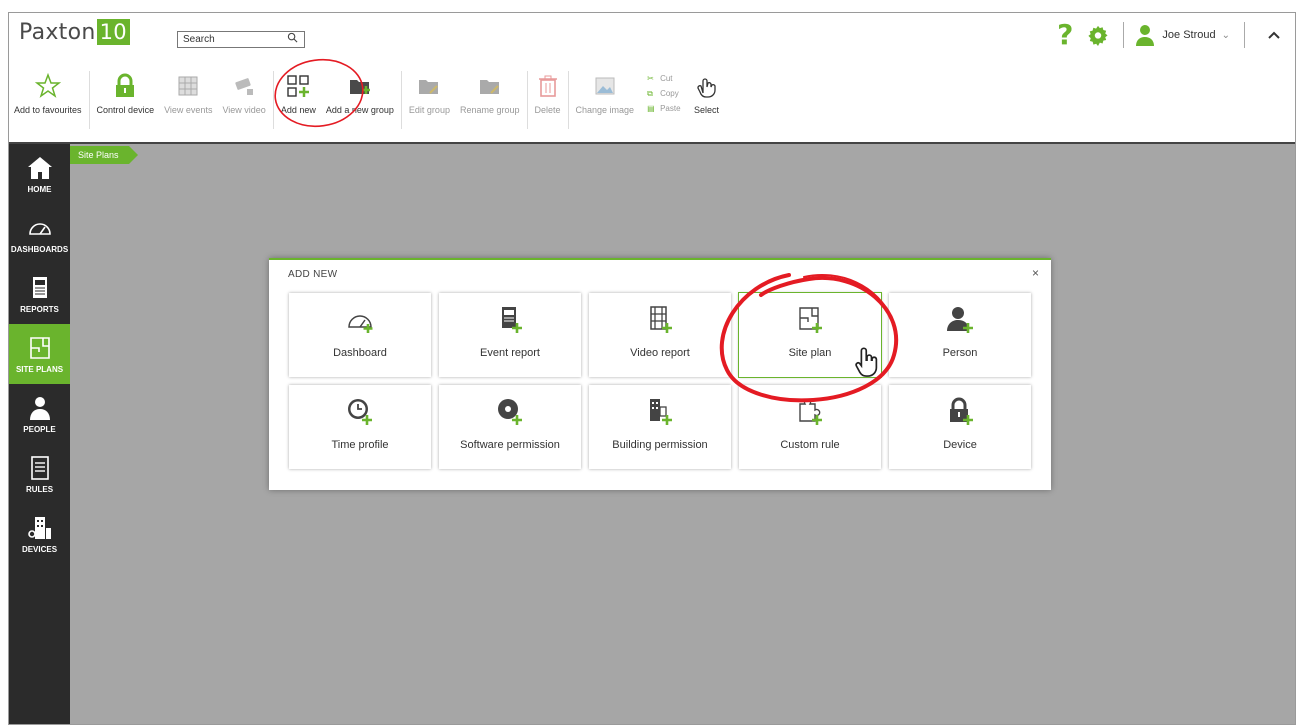 The width and height of the screenshot is (1298, 725). What do you see at coordinates (360, 427) in the screenshot?
I see `option-time-profile: Time profile` at bounding box center [360, 427].